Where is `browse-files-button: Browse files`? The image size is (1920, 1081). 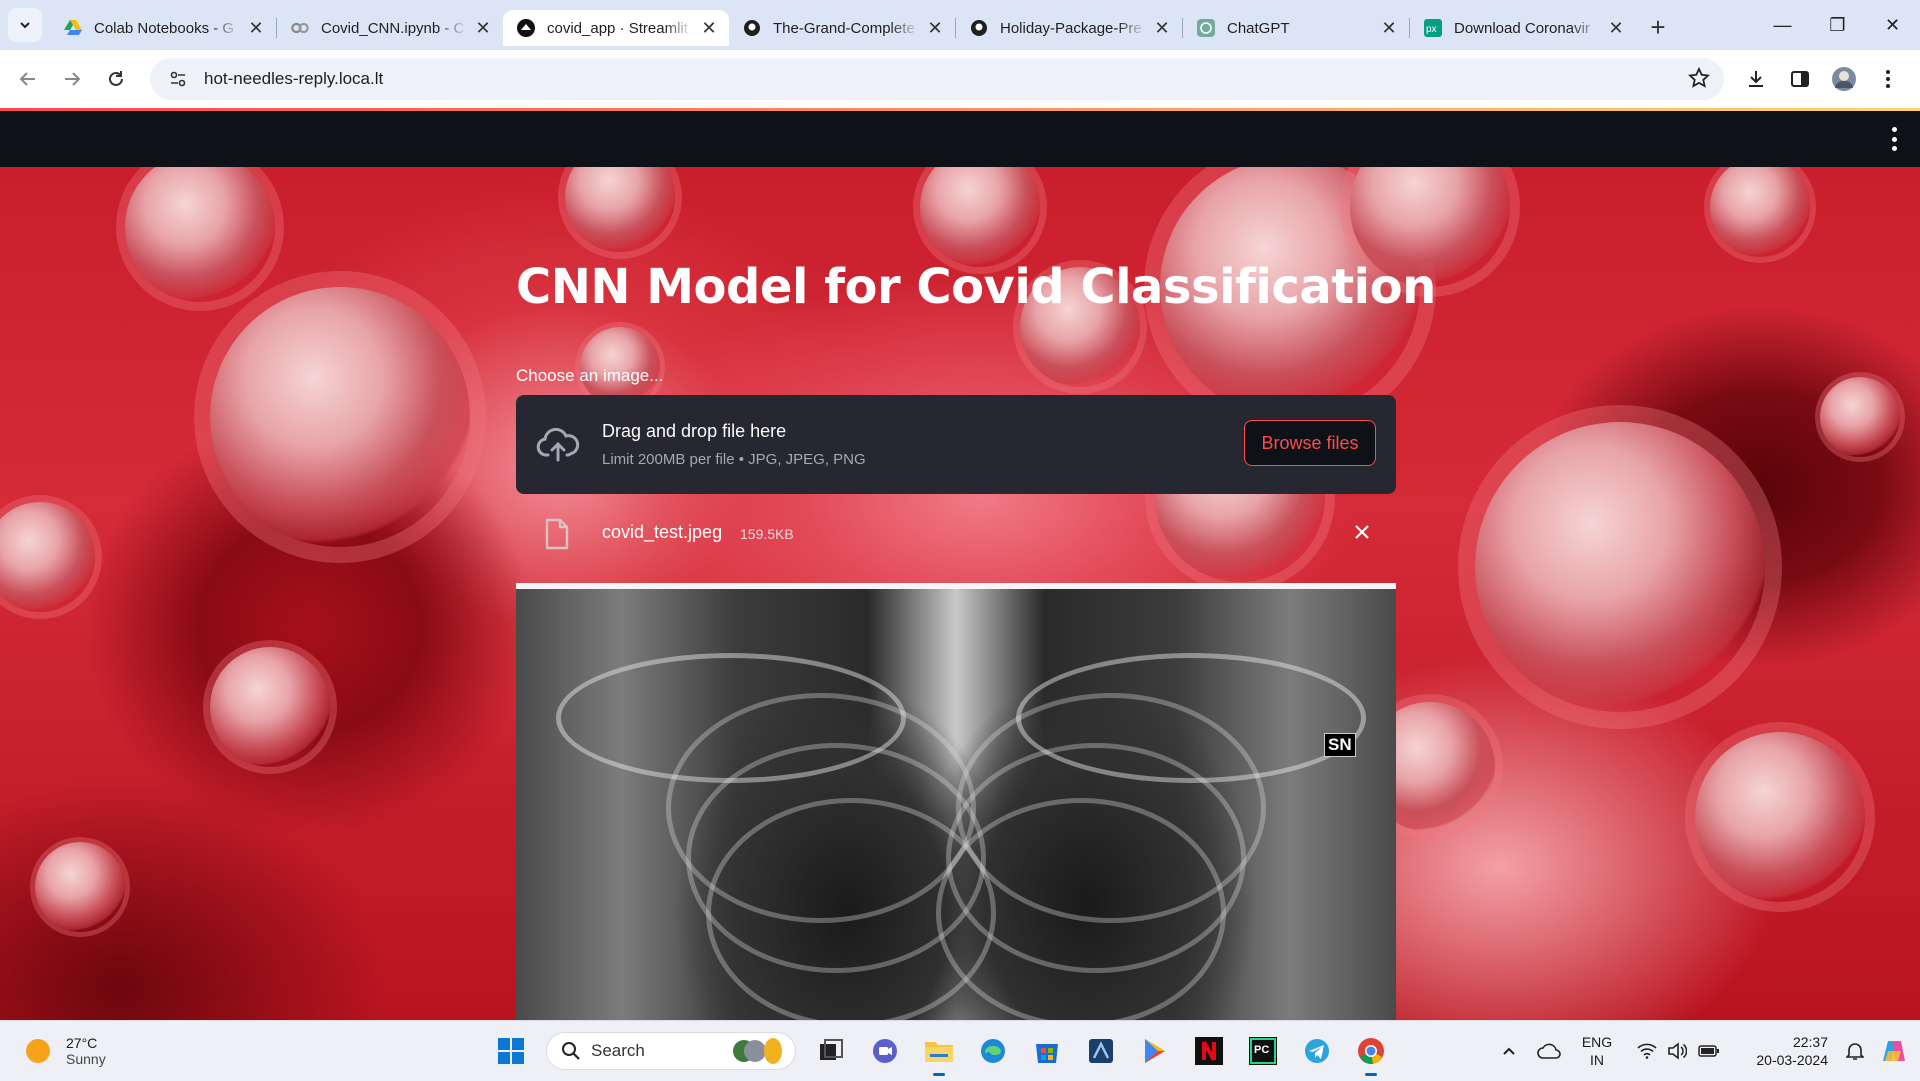 browse-files-button: Browse files is located at coordinates (1310, 443).